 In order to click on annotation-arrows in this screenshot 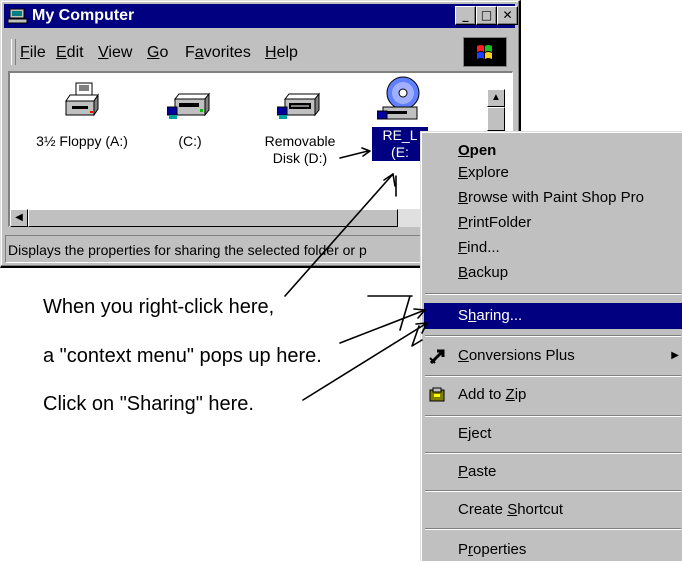, I will do `click(356, 274)`.